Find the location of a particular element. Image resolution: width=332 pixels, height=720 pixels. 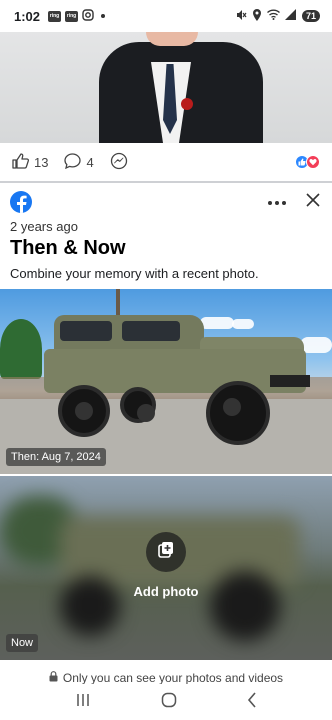

add-photo-icon is located at coordinates (166, 552).